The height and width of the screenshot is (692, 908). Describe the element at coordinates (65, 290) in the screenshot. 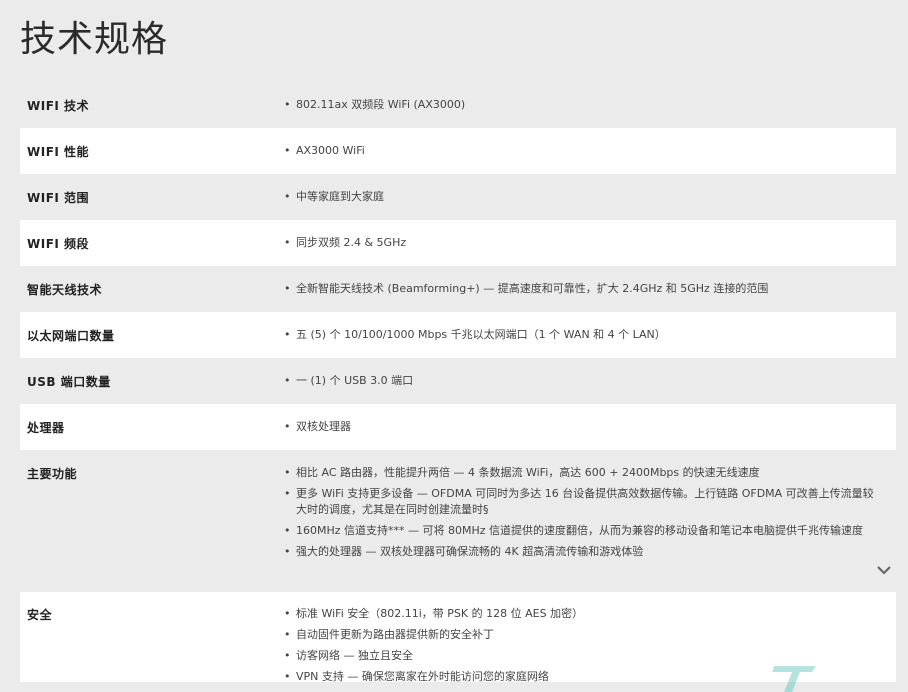

I see `spec-label: 智能天线技术` at that location.